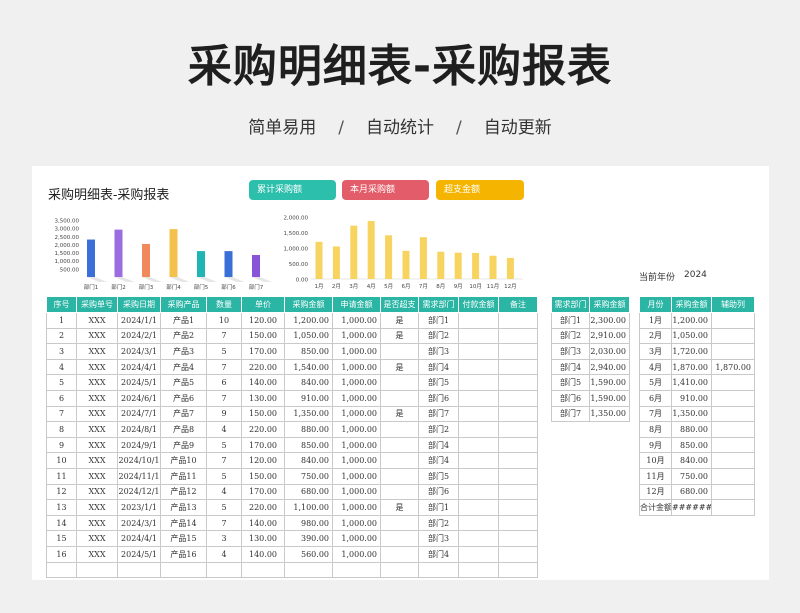 The width and height of the screenshot is (800, 613). Describe the element at coordinates (438, 538) in the screenshot. I see `main-table-cell: 部门3` at that location.